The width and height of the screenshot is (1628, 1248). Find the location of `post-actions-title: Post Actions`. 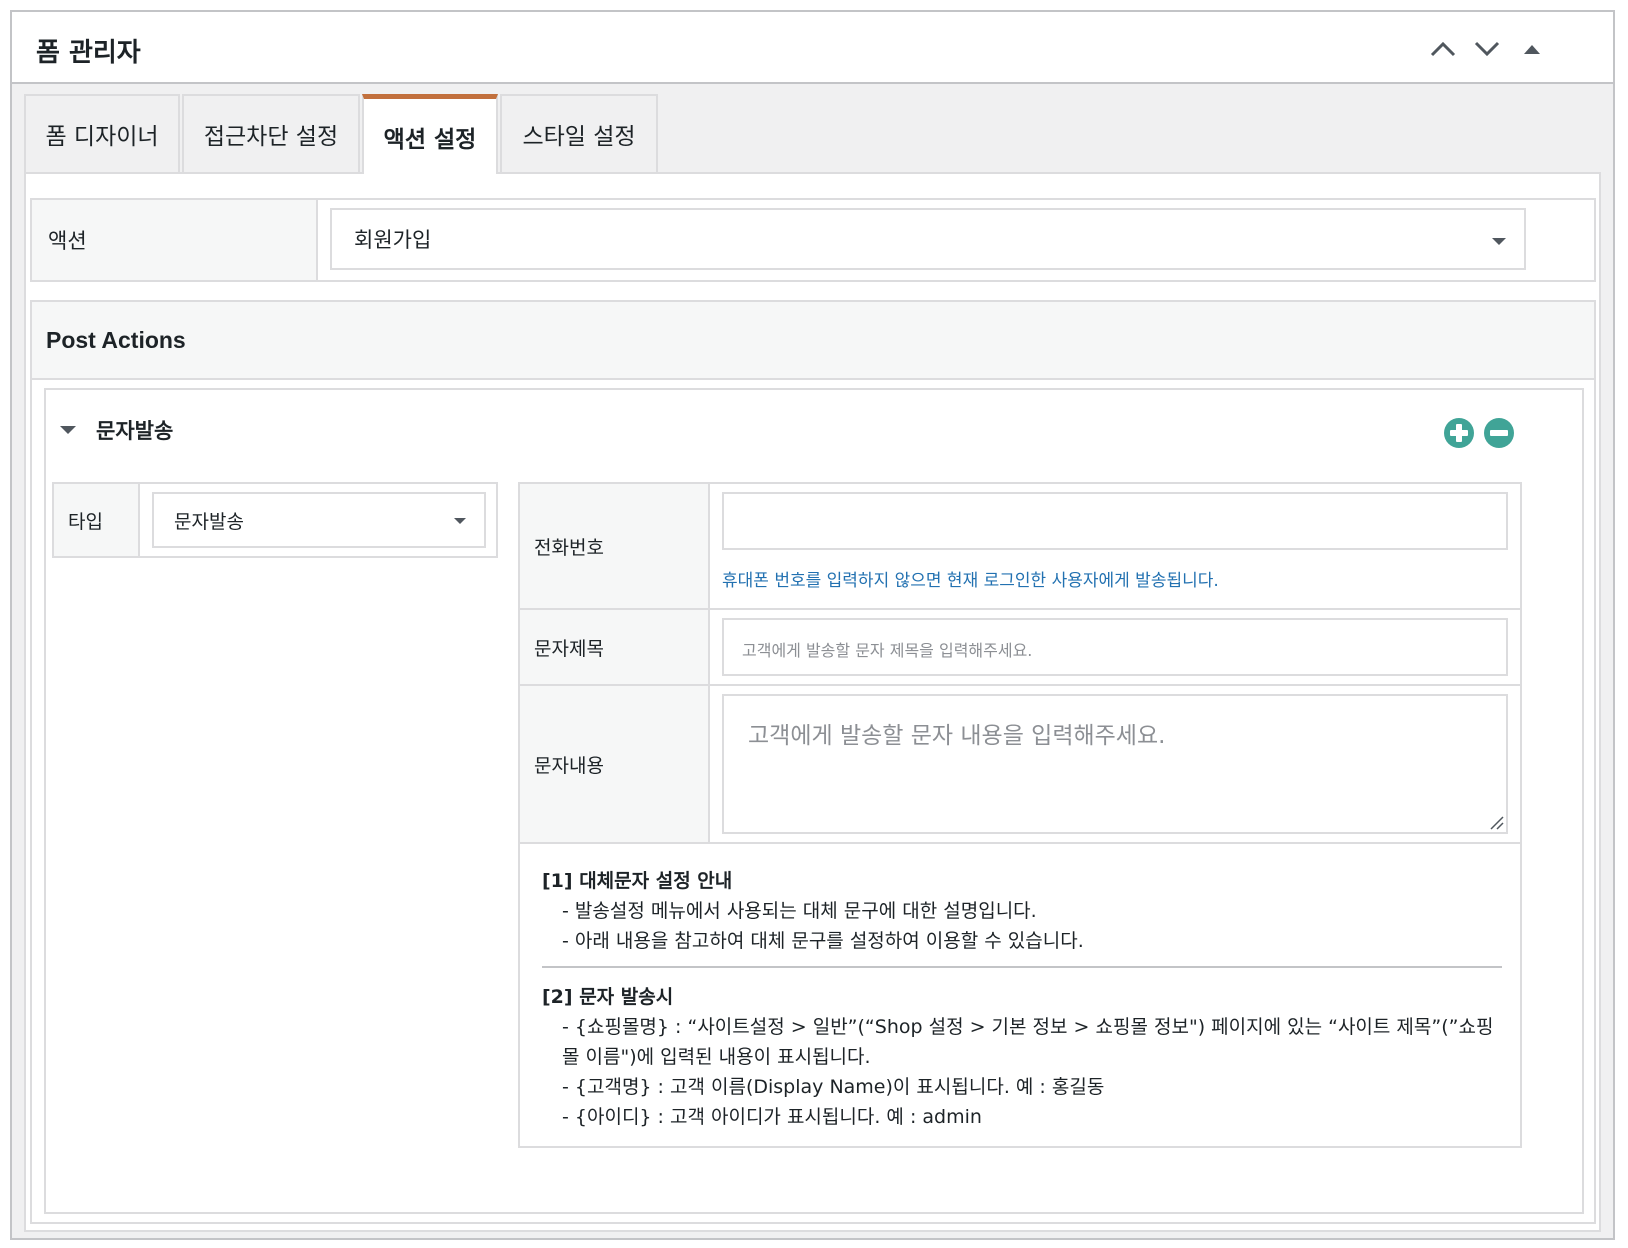

post-actions-title: Post Actions is located at coordinates (813, 341).